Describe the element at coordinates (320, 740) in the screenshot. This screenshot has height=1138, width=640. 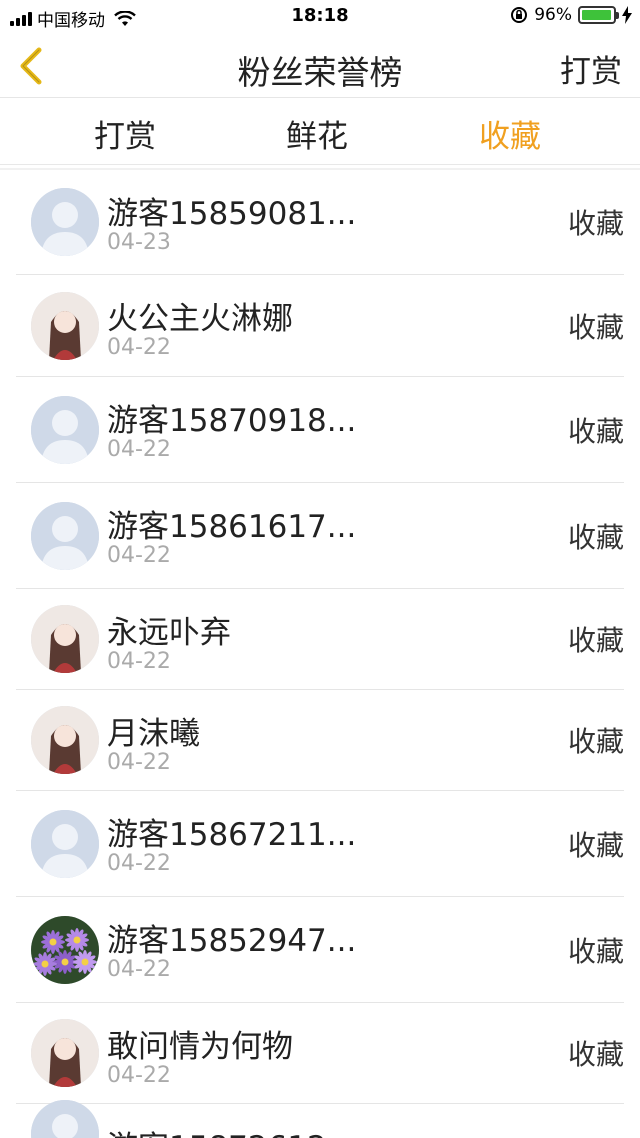
I see `list-item: 月沫曦 04-22 收藏` at that location.